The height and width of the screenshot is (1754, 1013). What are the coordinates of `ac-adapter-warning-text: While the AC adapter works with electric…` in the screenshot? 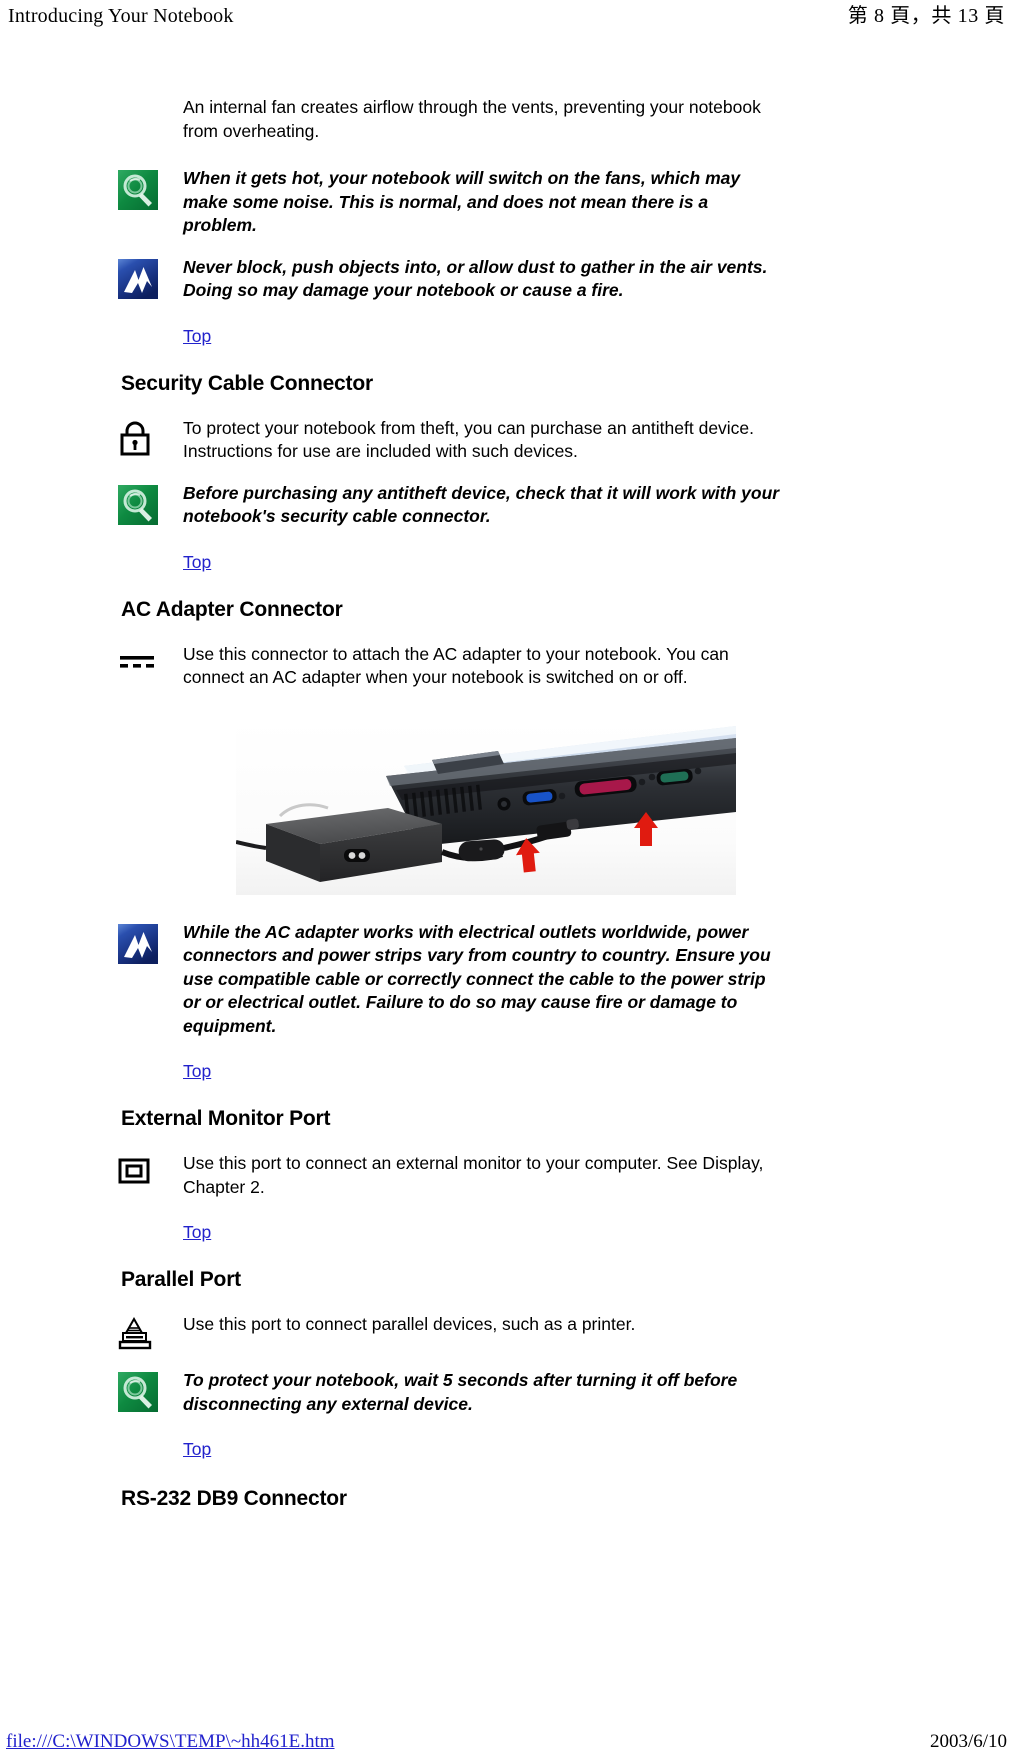 It's located at (477, 978).